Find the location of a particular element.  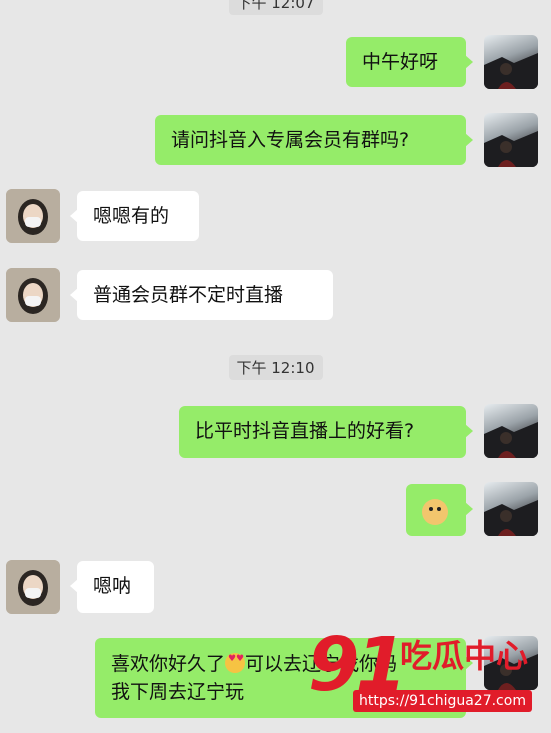

message-bubble-me: 请问抖音入专属会员有群吗? is located at coordinates (314, 140).